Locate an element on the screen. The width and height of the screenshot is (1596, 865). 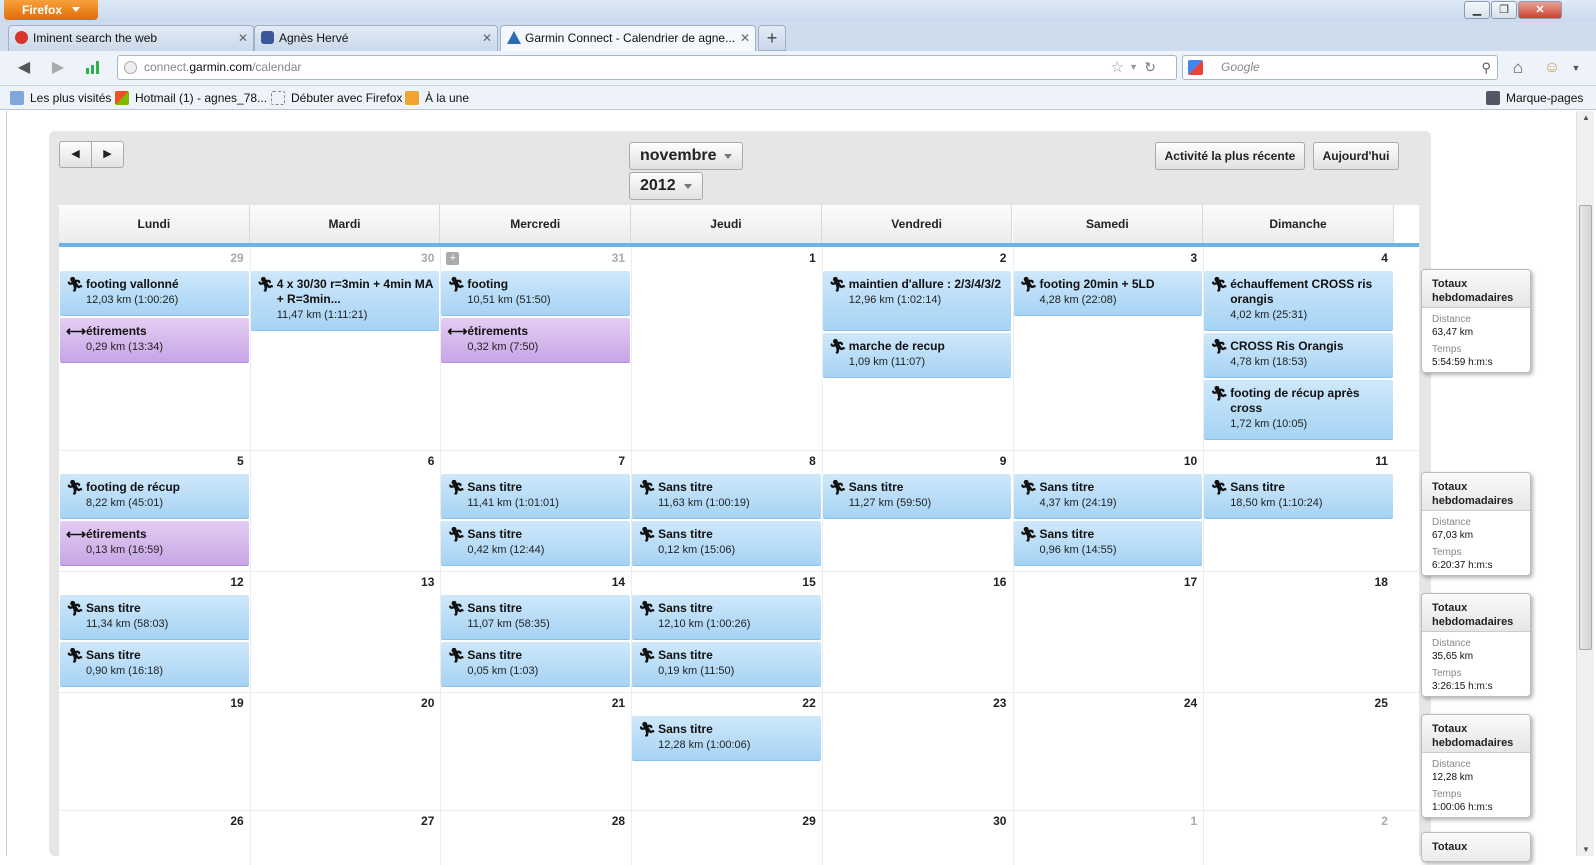
search-icon: ⚲ is located at coordinates (1486, 67).